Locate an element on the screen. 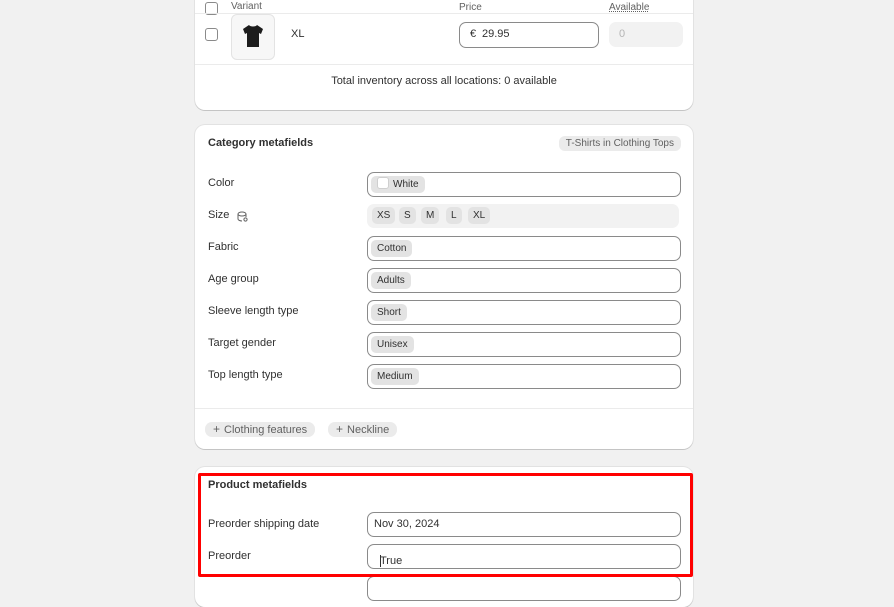 The height and width of the screenshot is (607, 894). variant-thumbnail is located at coordinates (253, 37).